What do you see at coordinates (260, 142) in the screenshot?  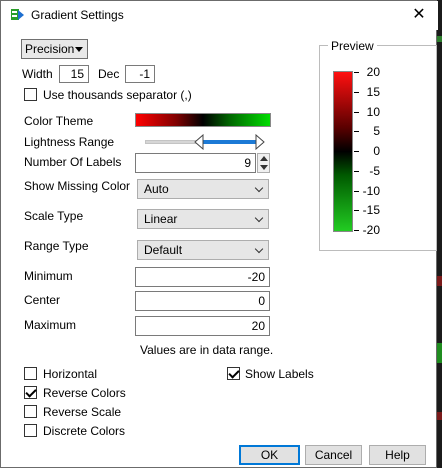 I see `lightness-max-handle` at bounding box center [260, 142].